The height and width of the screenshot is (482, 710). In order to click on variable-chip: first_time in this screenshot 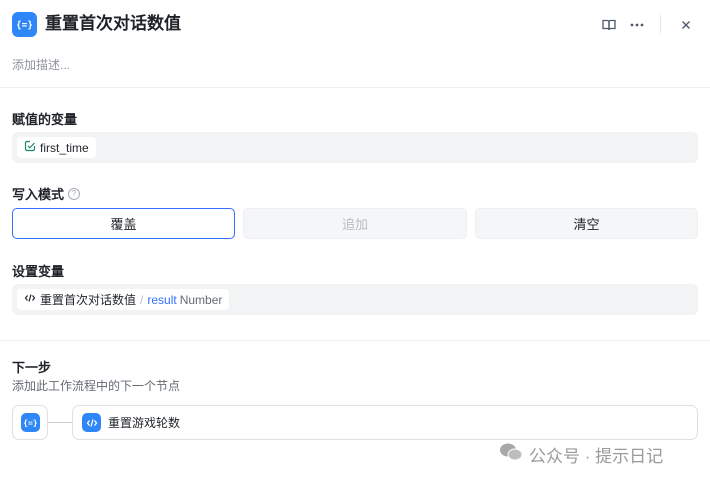, I will do `click(56, 147)`.